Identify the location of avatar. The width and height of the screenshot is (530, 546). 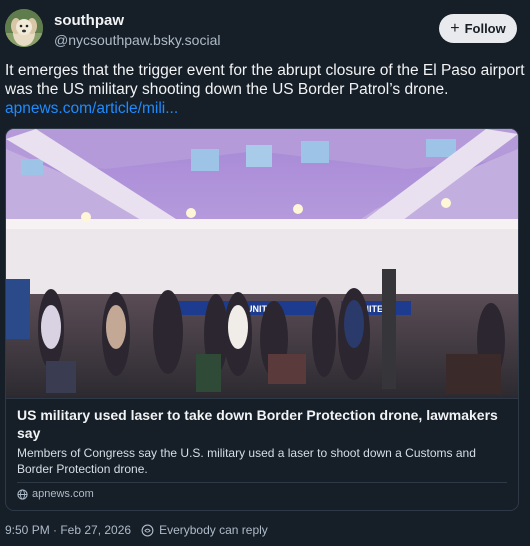
(24, 28).